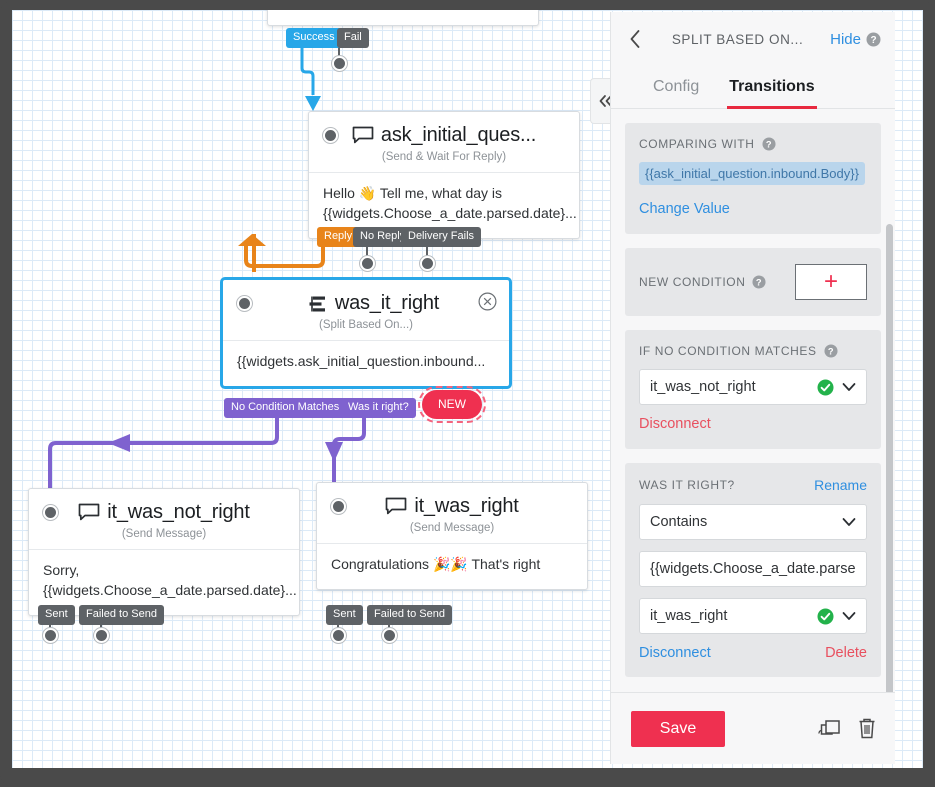  I want to click on rename-link: Rename, so click(840, 485).